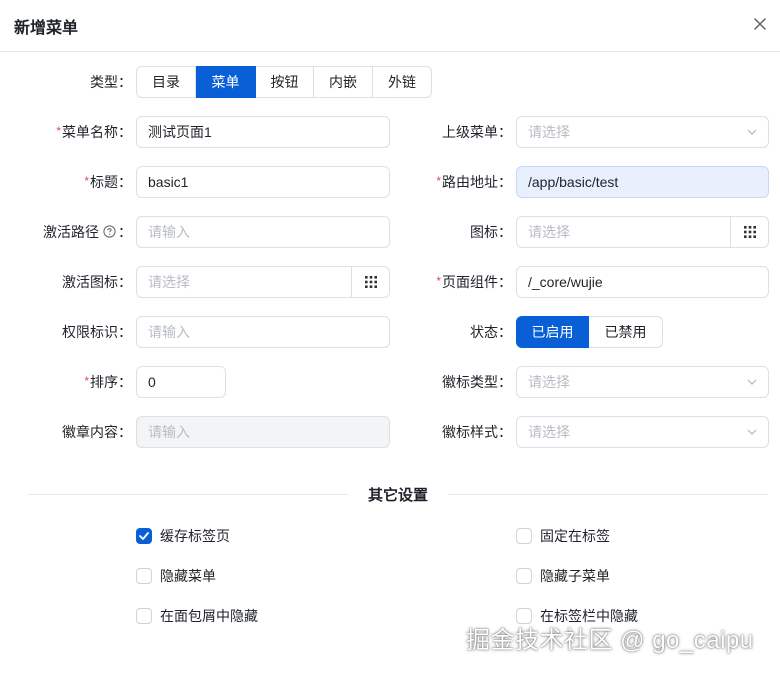 The width and height of the screenshot is (780, 673). What do you see at coordinates (188, 494) in the screenshot?
I see `divider-left` at bounding box center [188, 494].